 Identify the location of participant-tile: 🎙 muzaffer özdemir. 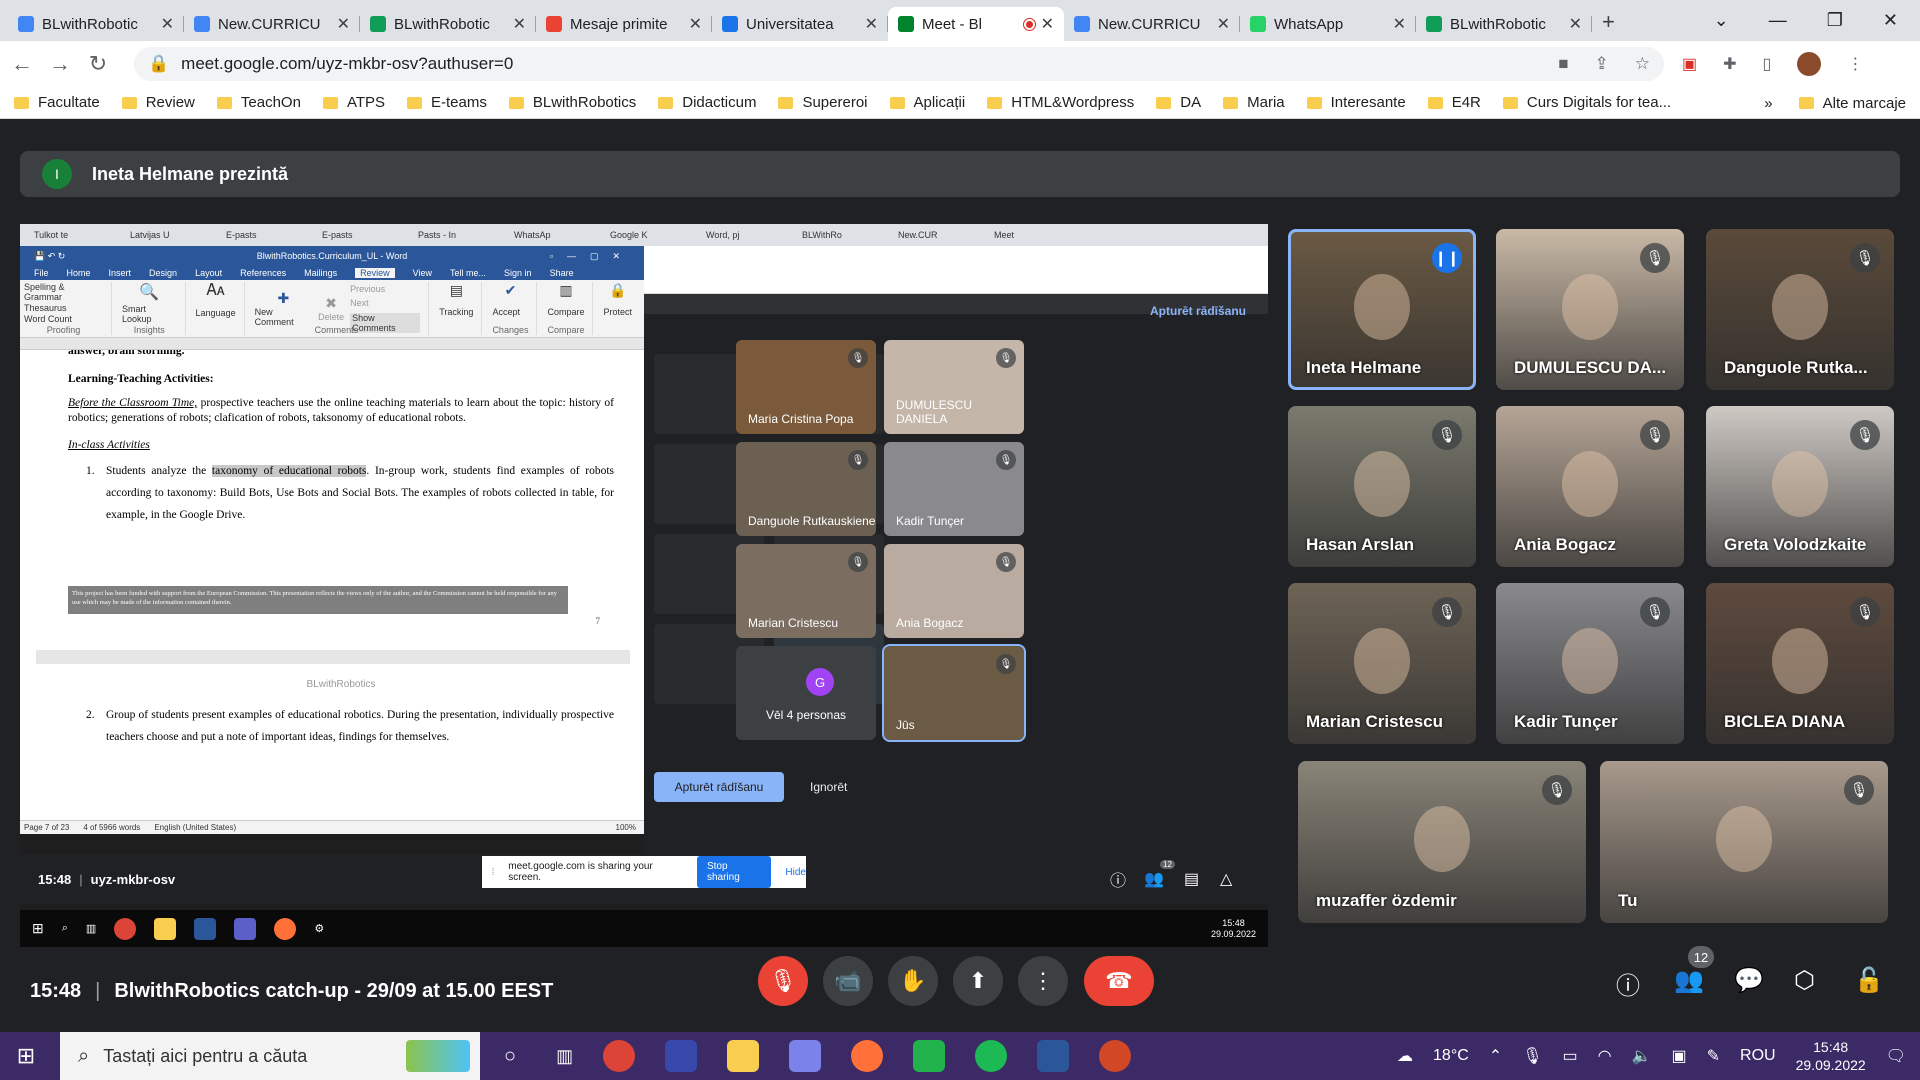
(1442, 842).